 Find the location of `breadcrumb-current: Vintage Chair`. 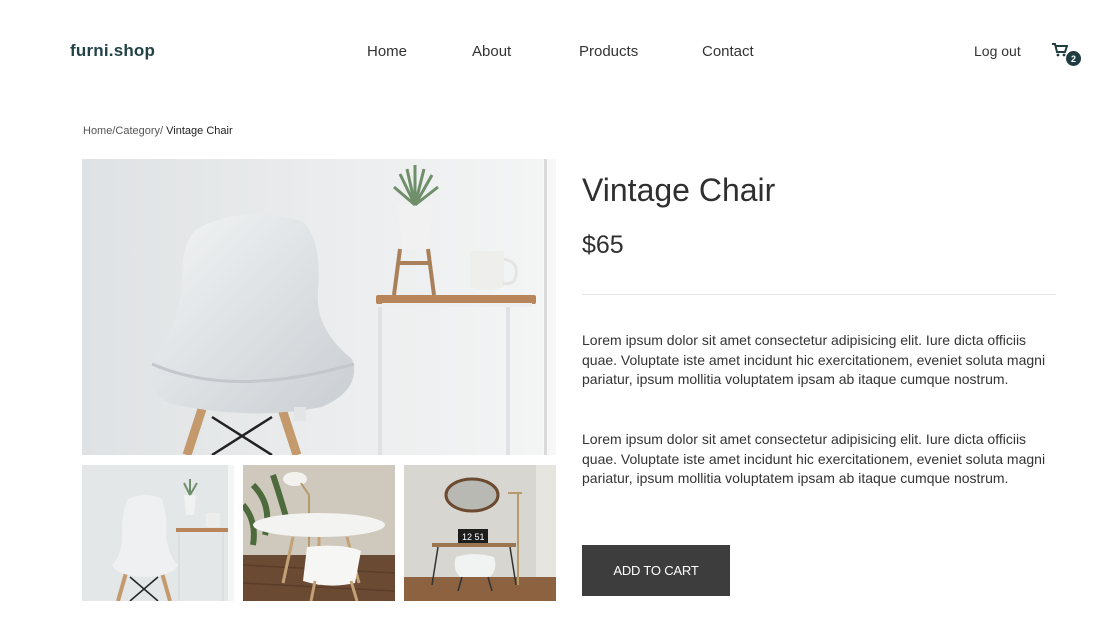

breadcrumb-current: Vintage Chair is located at coordinates (198, 131).